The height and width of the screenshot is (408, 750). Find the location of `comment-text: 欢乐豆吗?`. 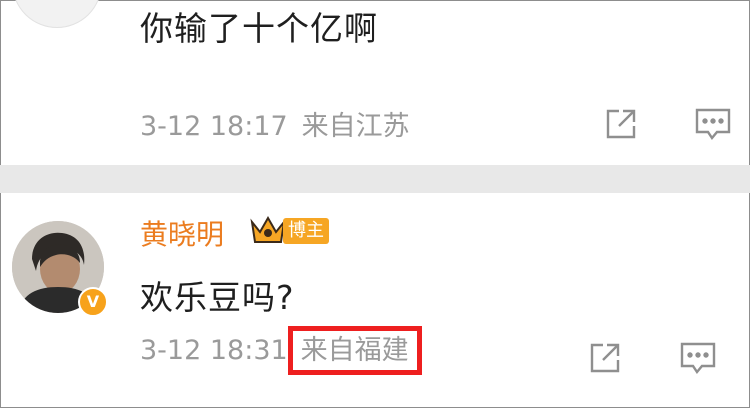

comment-text: 欢乐豆吗? is located at coordinates (217, 297).